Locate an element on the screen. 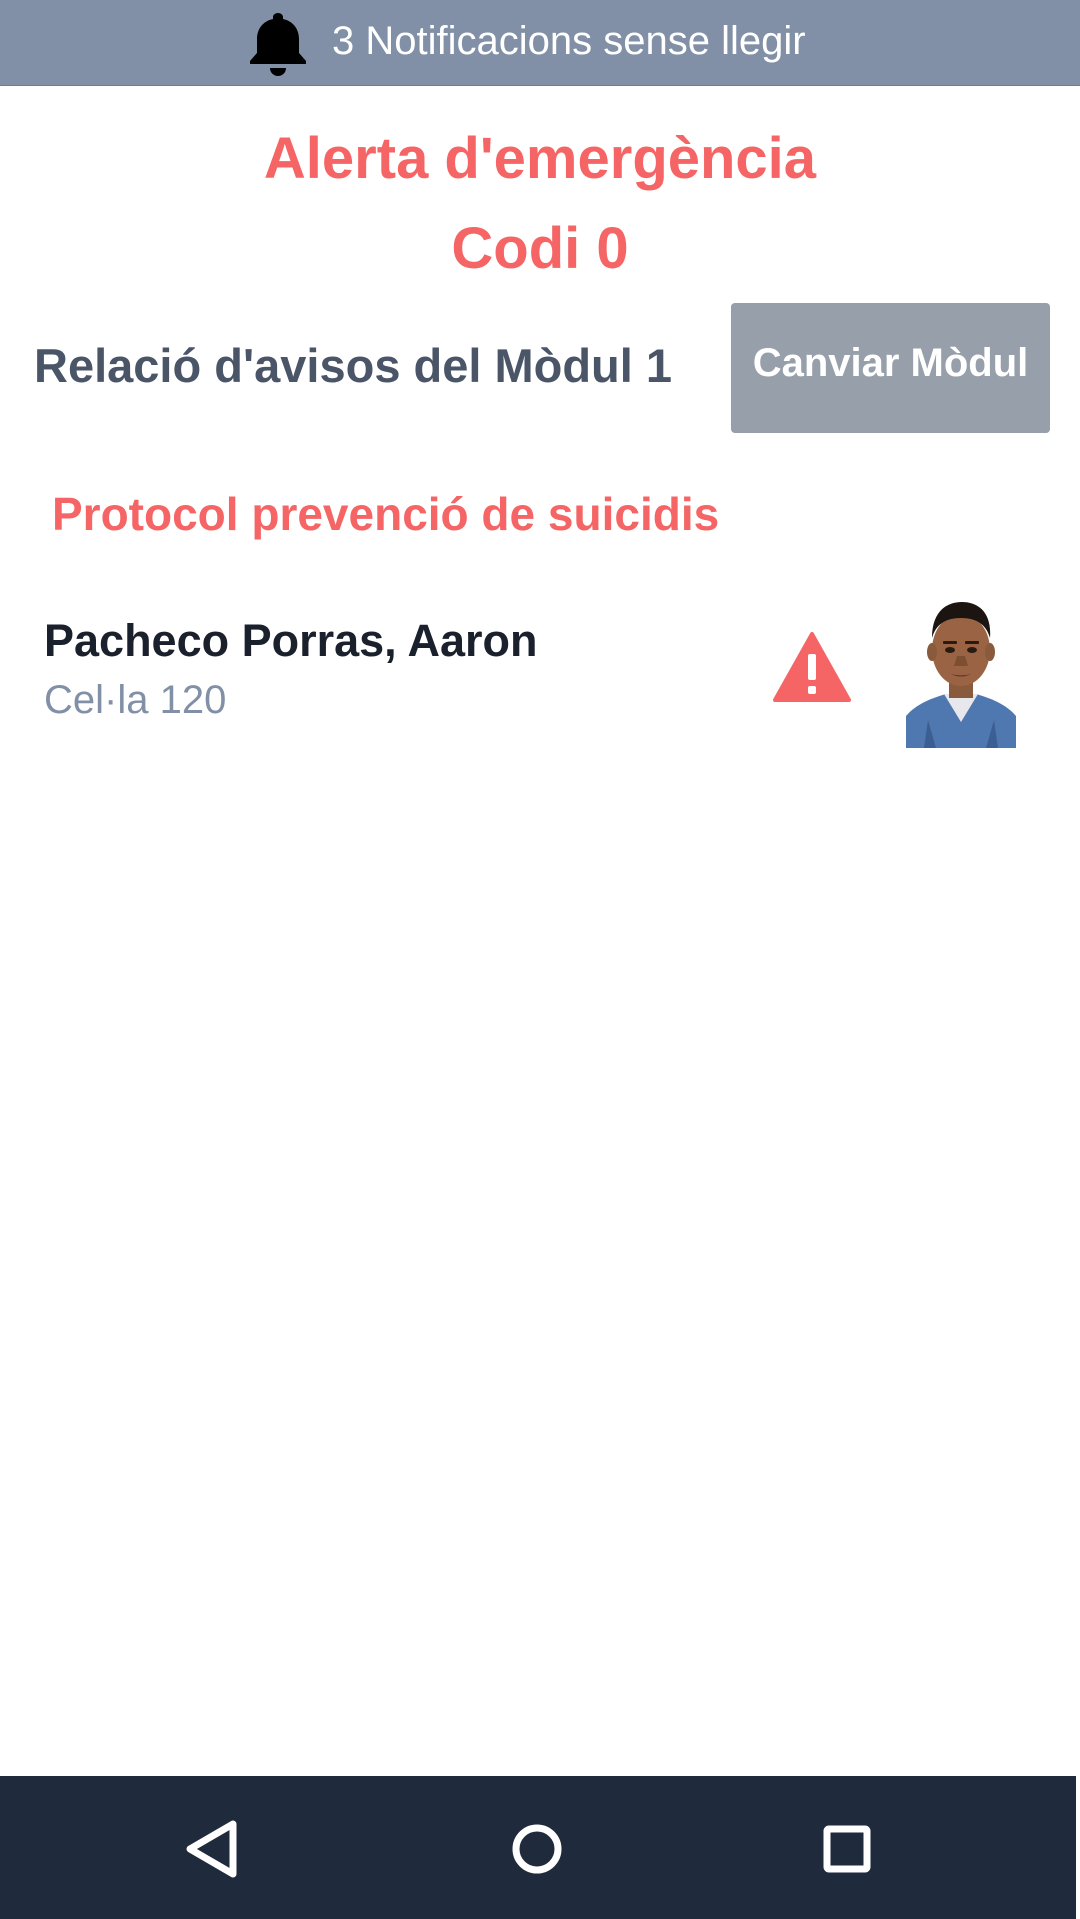  notification-bar: 3 Notificacions sense llegir is located at coordinates (540, 43).